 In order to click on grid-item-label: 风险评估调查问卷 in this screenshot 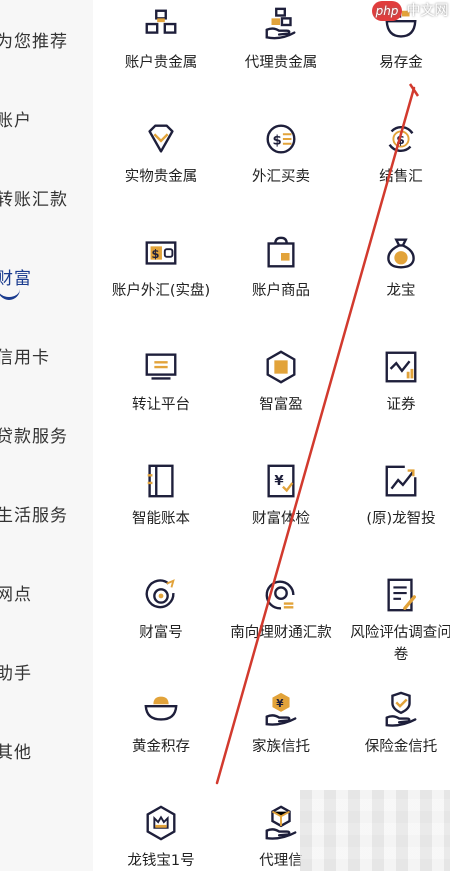, I will do `click(400, 644)`.